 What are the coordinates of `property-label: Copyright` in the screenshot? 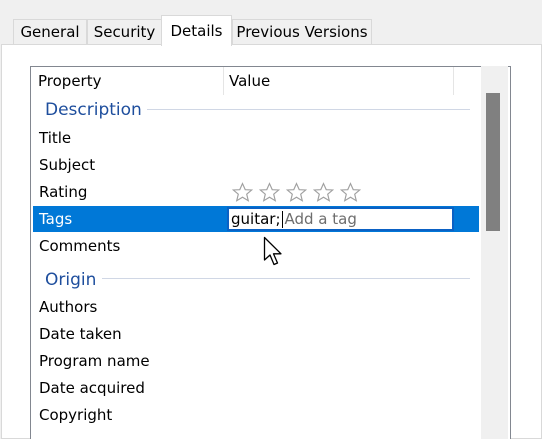 It's located at (76, 415).